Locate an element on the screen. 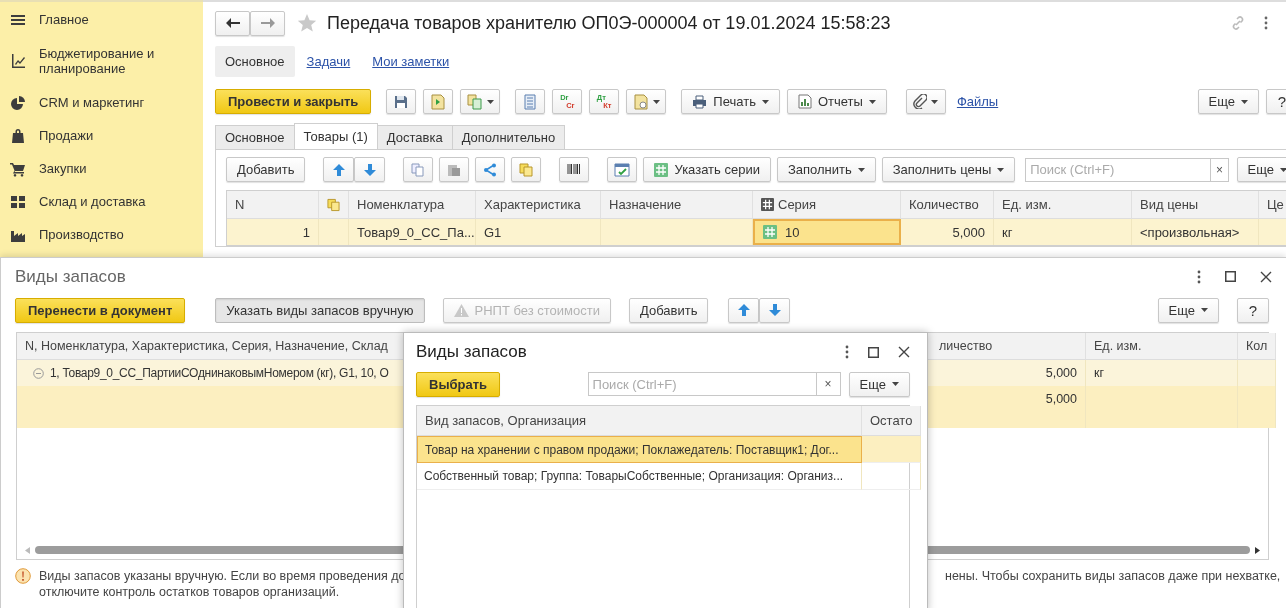 This screenshot has width=1286, height=608. hash-icon is located at coordinates (770, 232).